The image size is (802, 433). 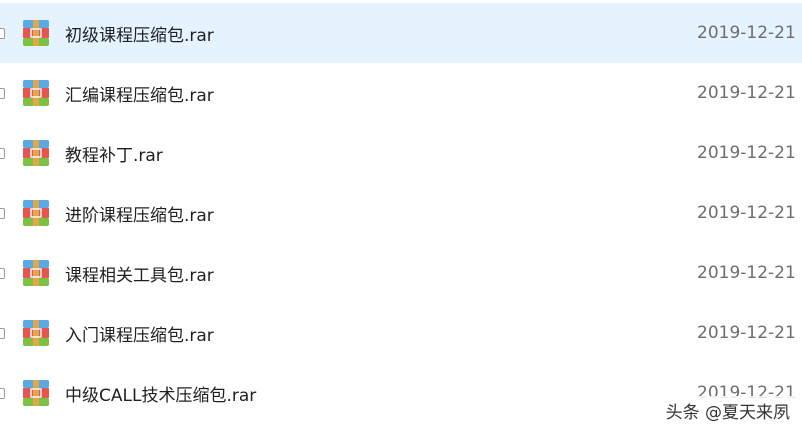 What do you see at coordinates (401, 333) in the screenshot?
I see `file-row: 入门课程压缩包.rar 2019-12-21` at bounding box center [401, 333].